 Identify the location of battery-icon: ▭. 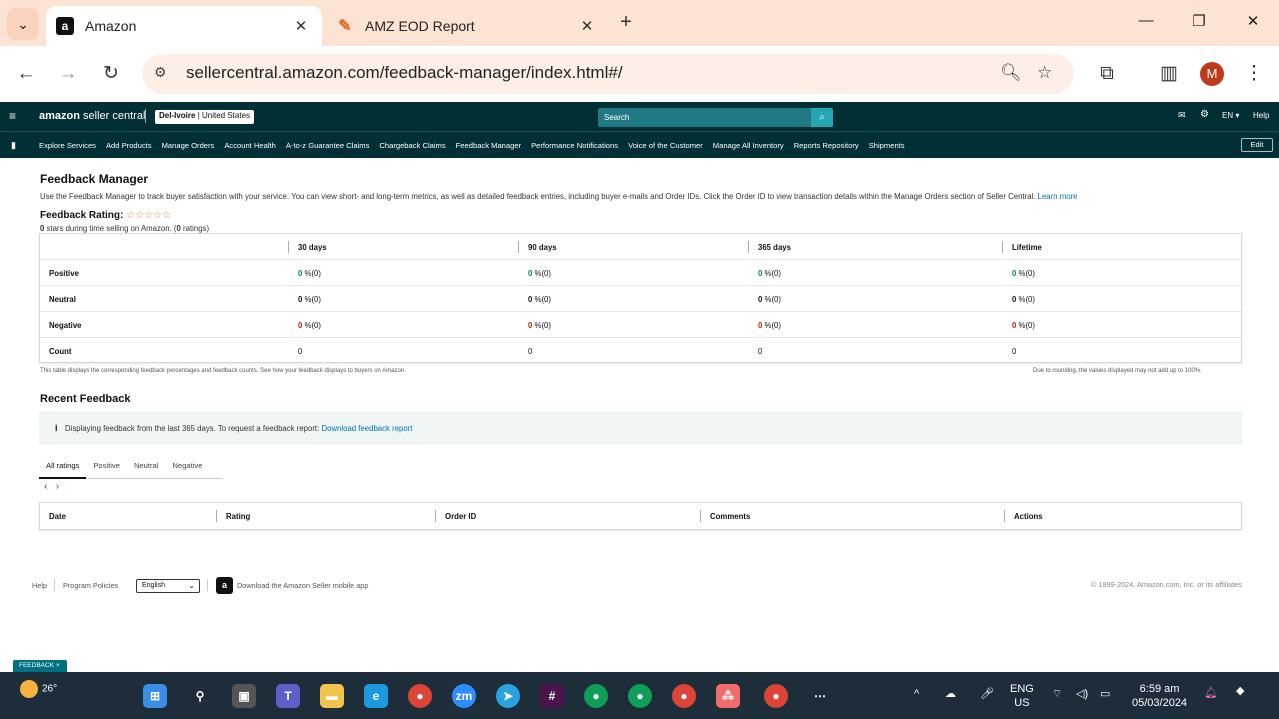
(1105, 693).